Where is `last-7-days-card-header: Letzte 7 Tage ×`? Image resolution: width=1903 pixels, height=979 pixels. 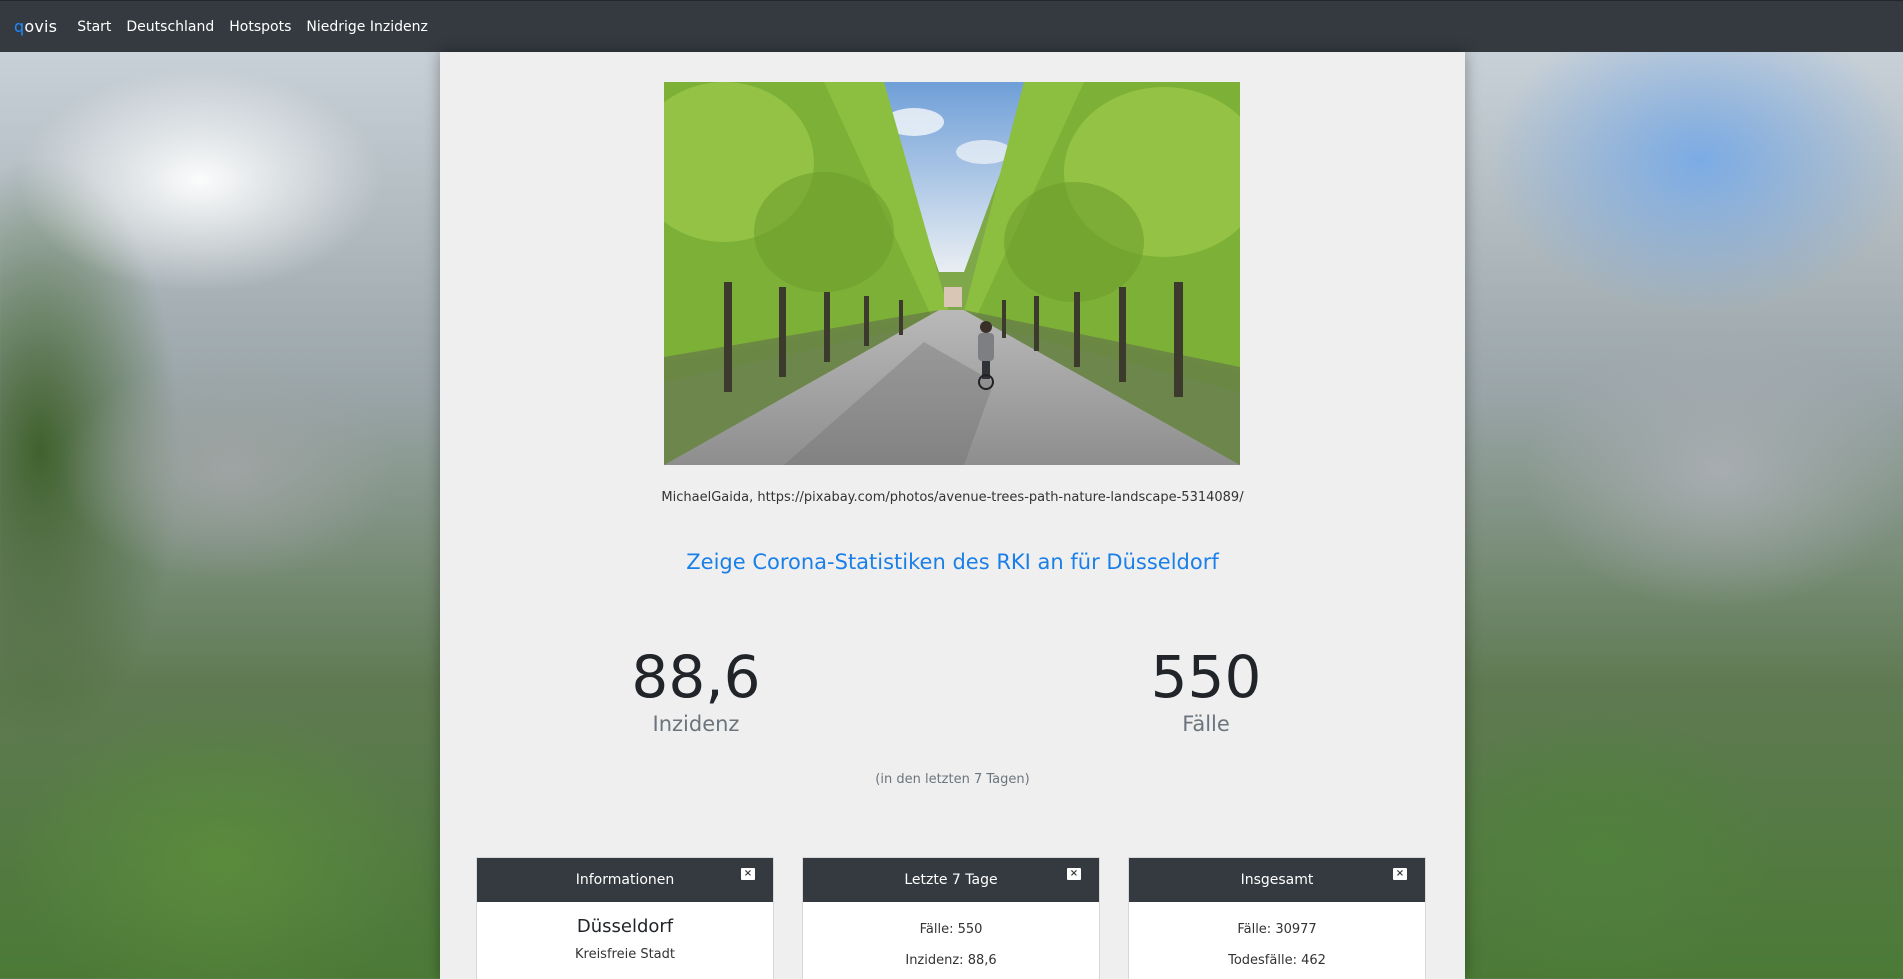 last-7-days-card-header: Letzte 7 Tage × is located at coordinates (951, 880).